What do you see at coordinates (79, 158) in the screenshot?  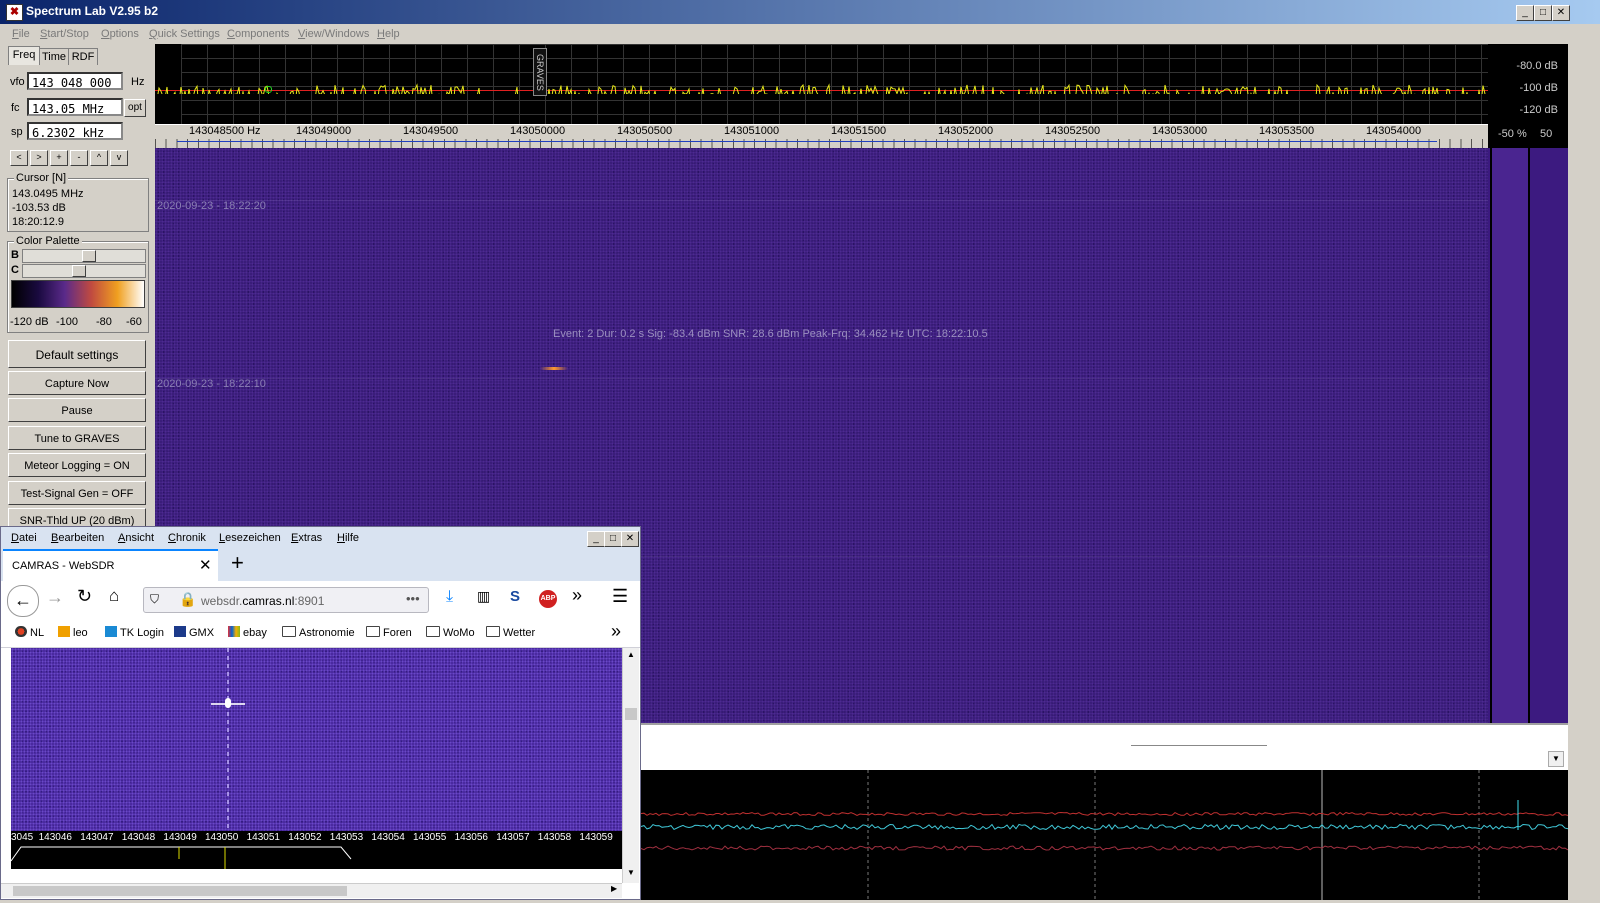 I see `zoom-out-button: -` at bounding box center [79, 158].